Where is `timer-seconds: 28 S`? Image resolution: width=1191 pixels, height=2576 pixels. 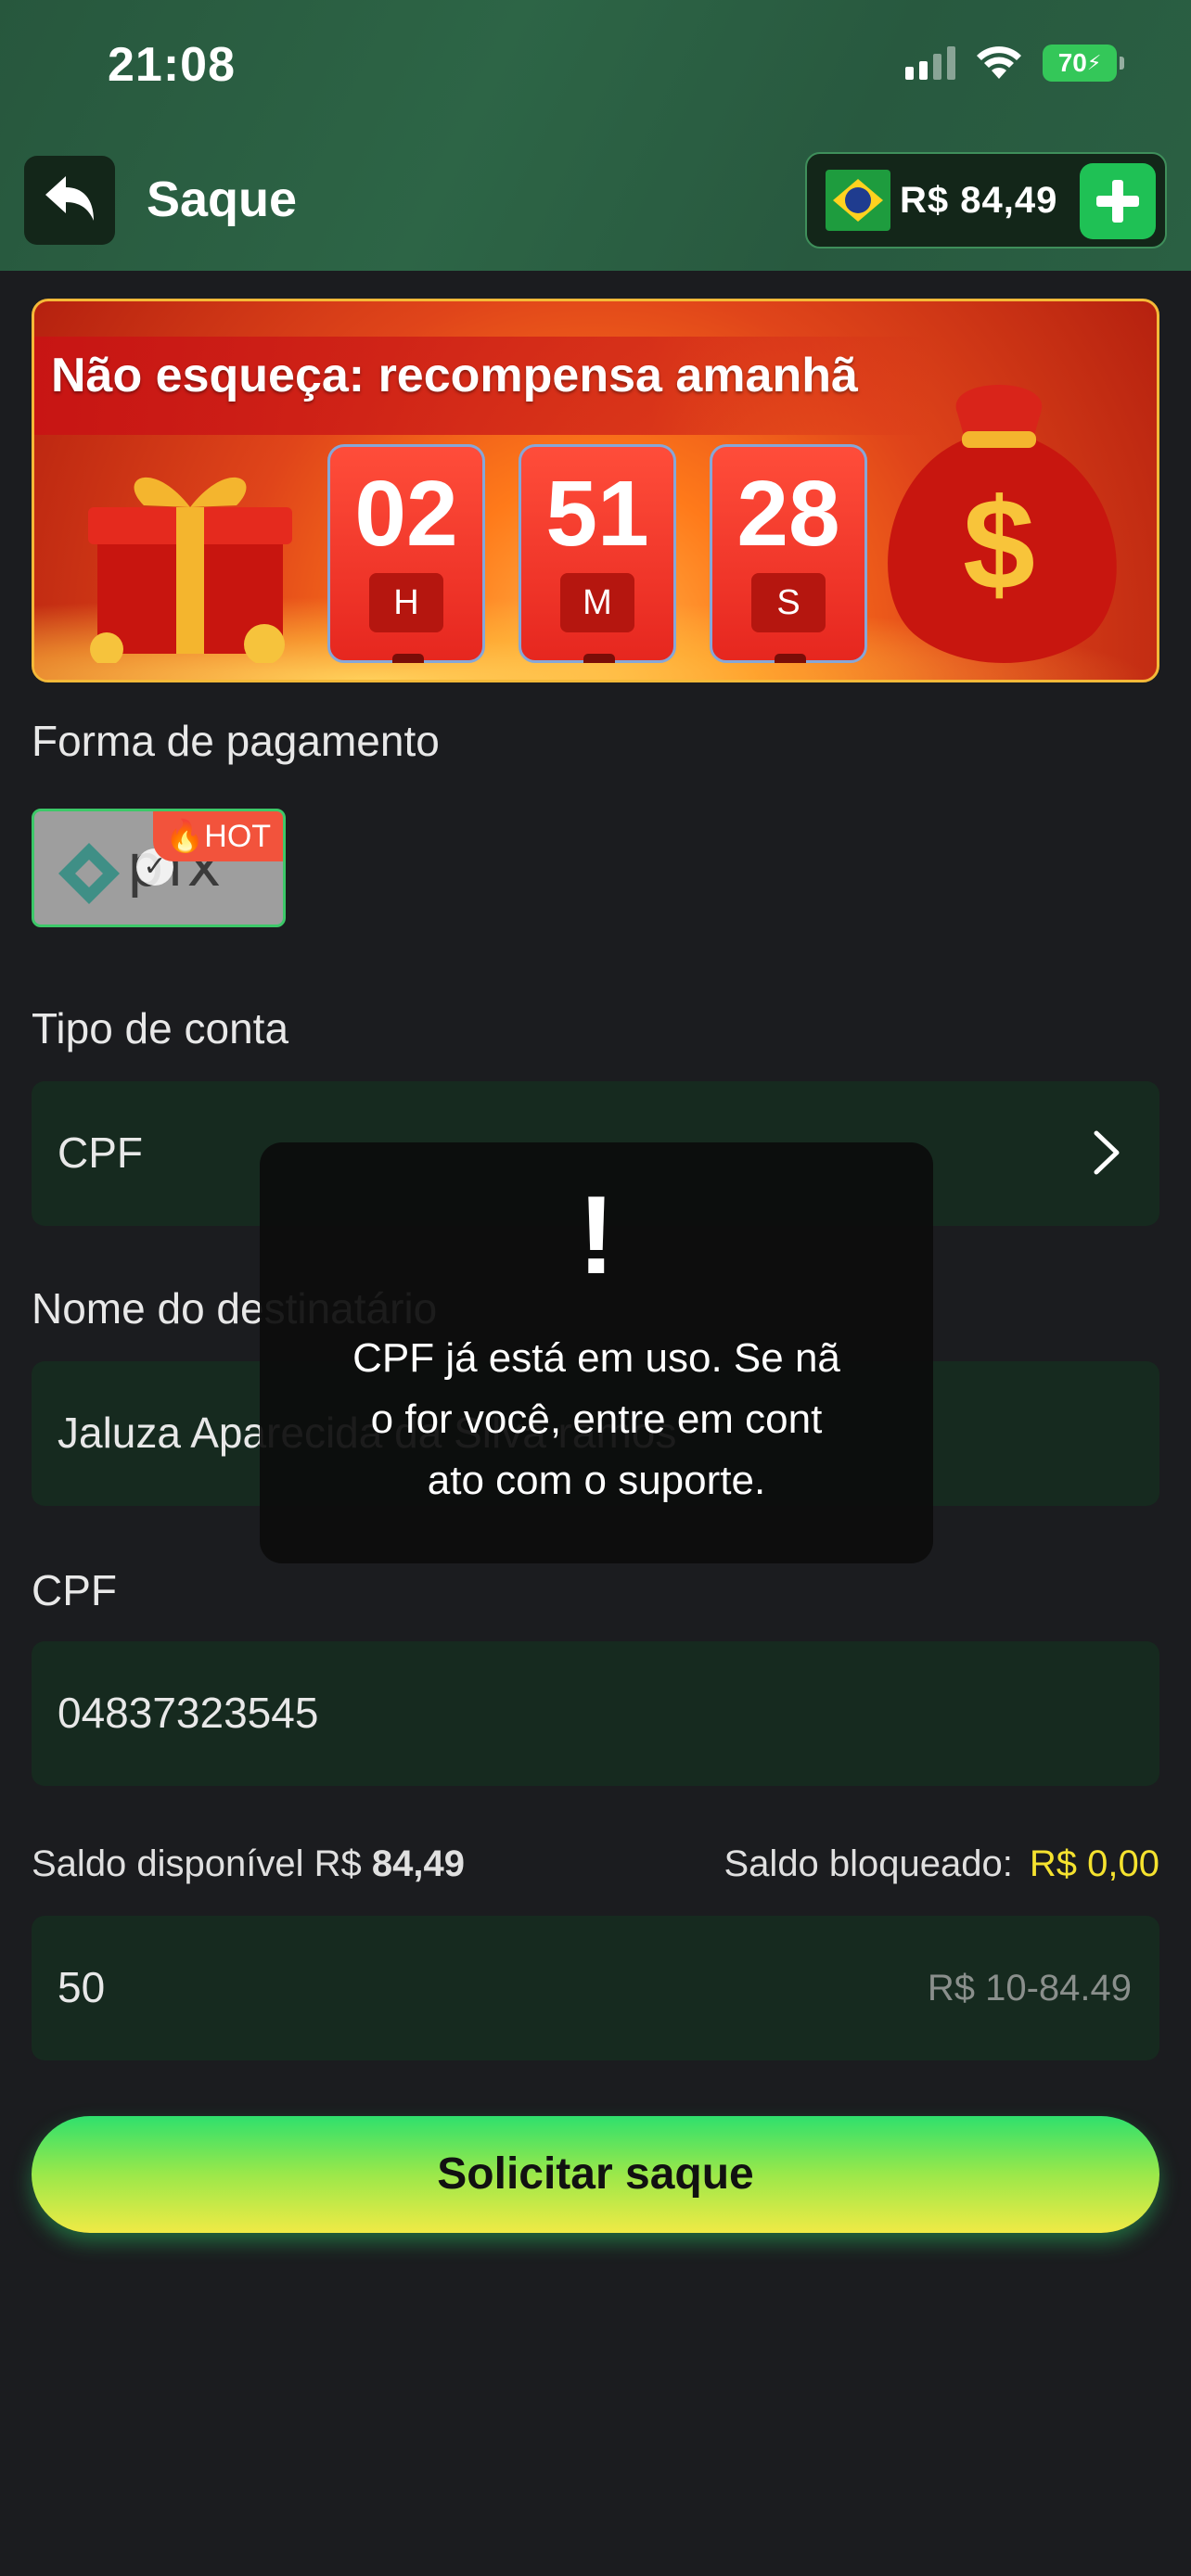 timer-seconds: 28 S is located at coordinates (788, 553).